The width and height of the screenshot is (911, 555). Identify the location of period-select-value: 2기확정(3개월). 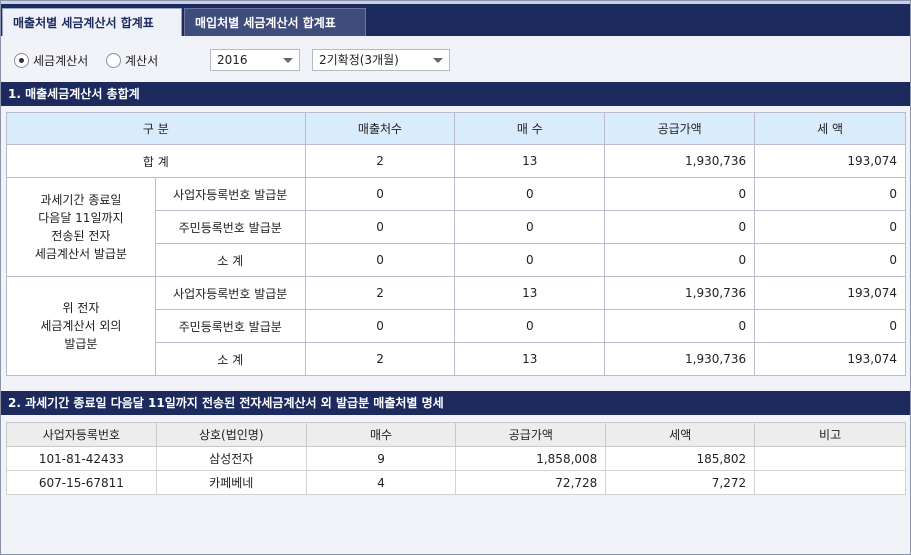
(359, 60).